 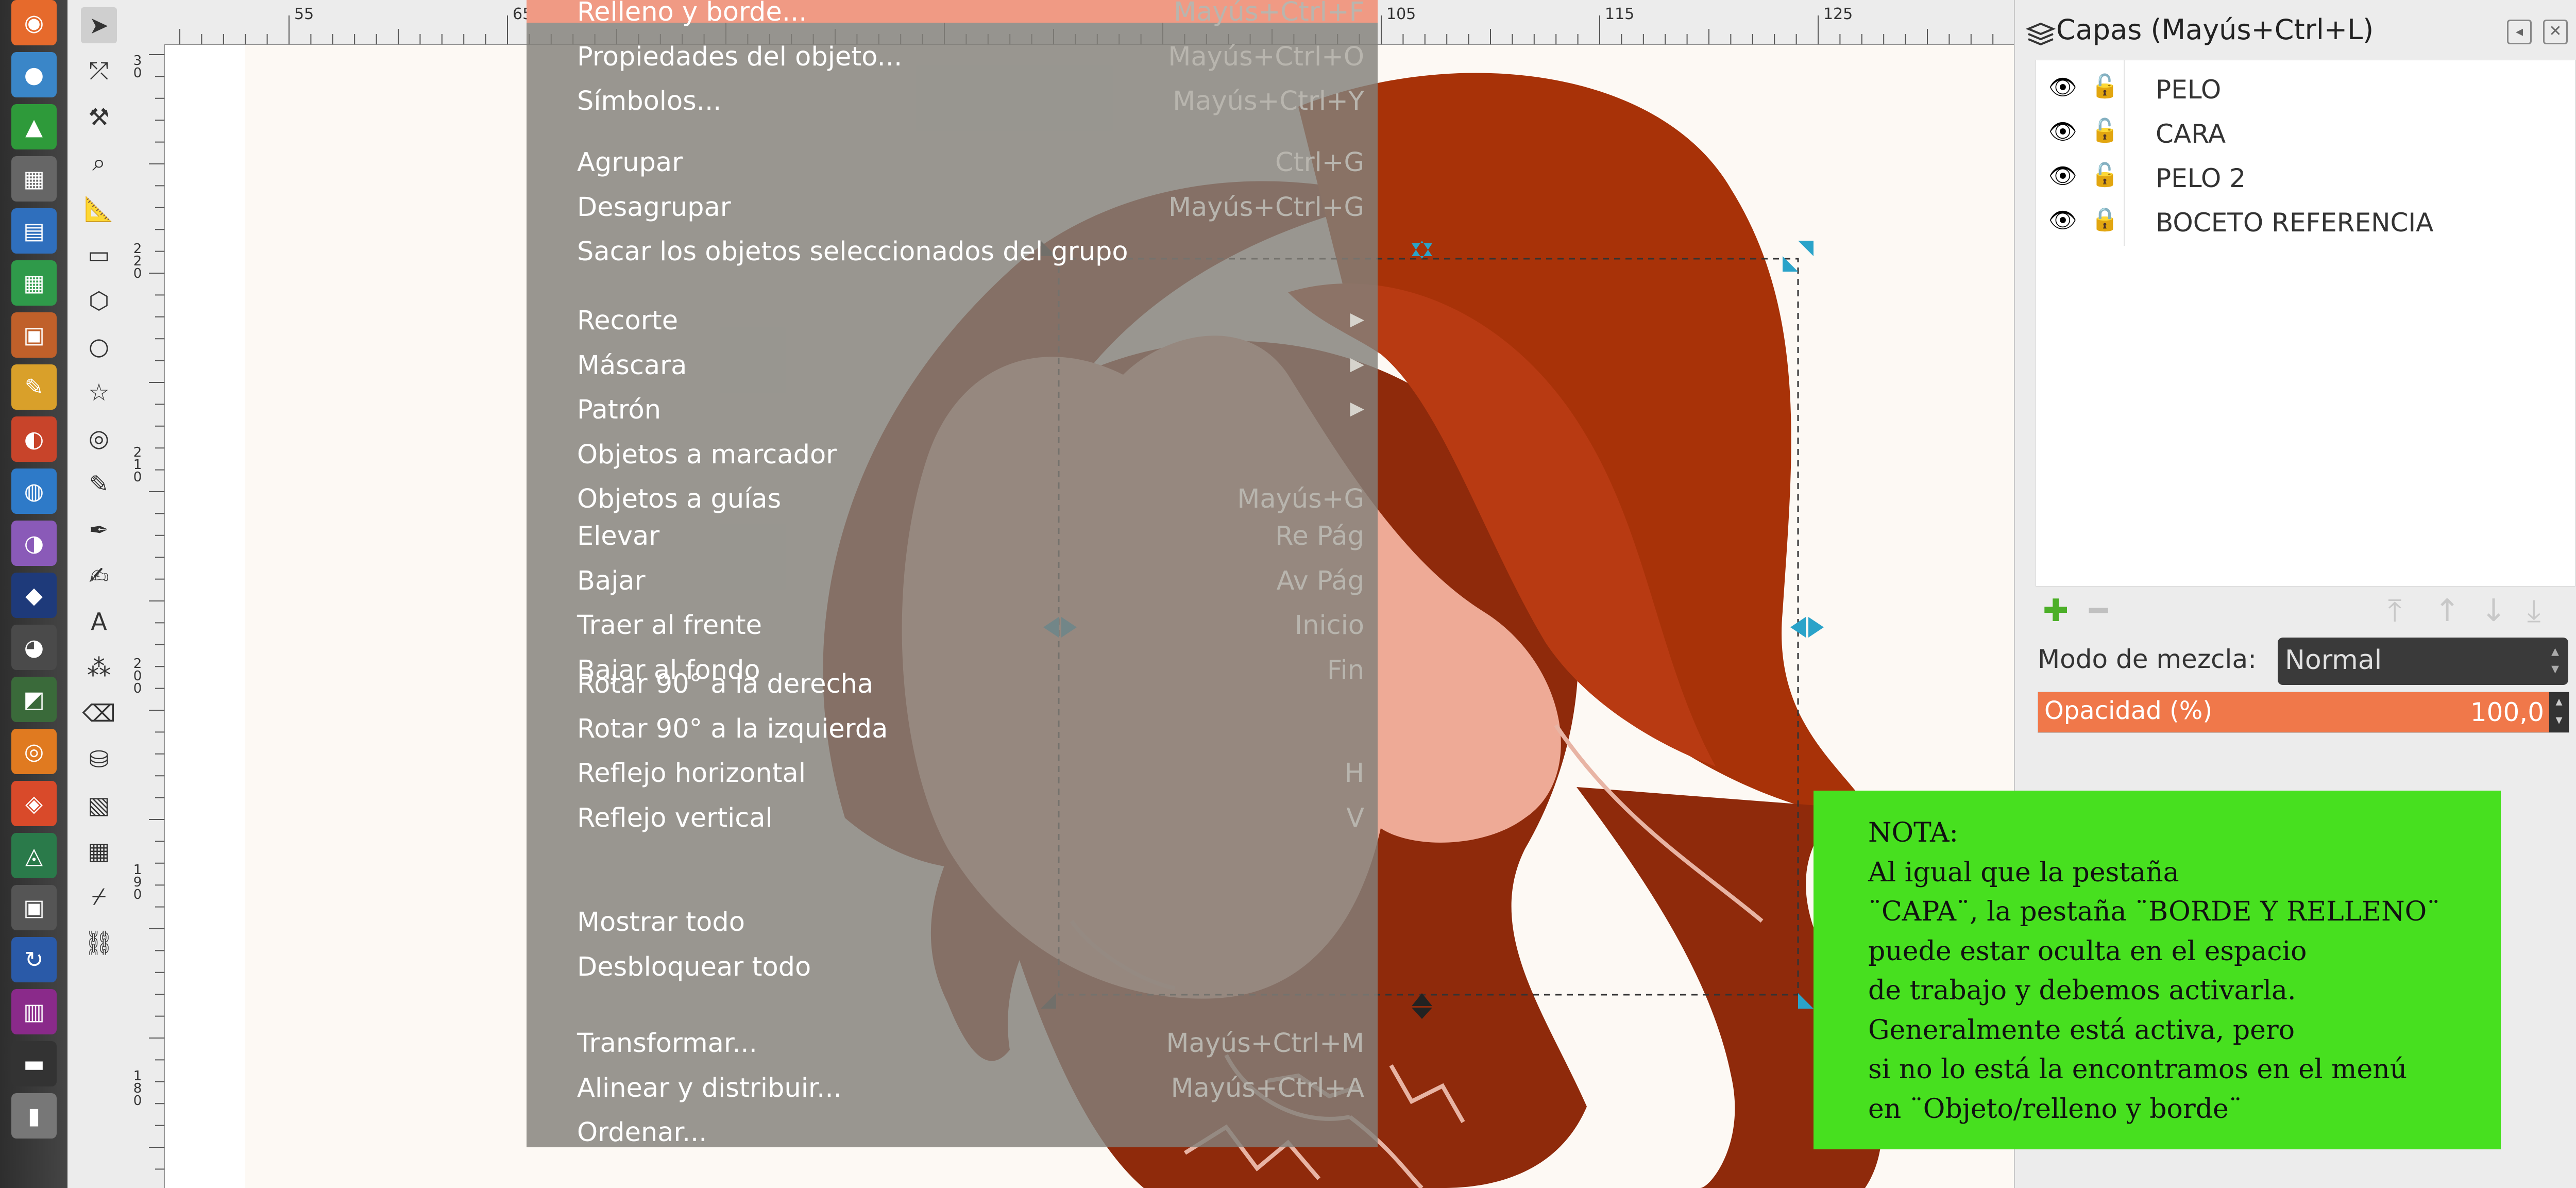 I want to click on star-tool-icon: ☆, so click(x=99, y=392).